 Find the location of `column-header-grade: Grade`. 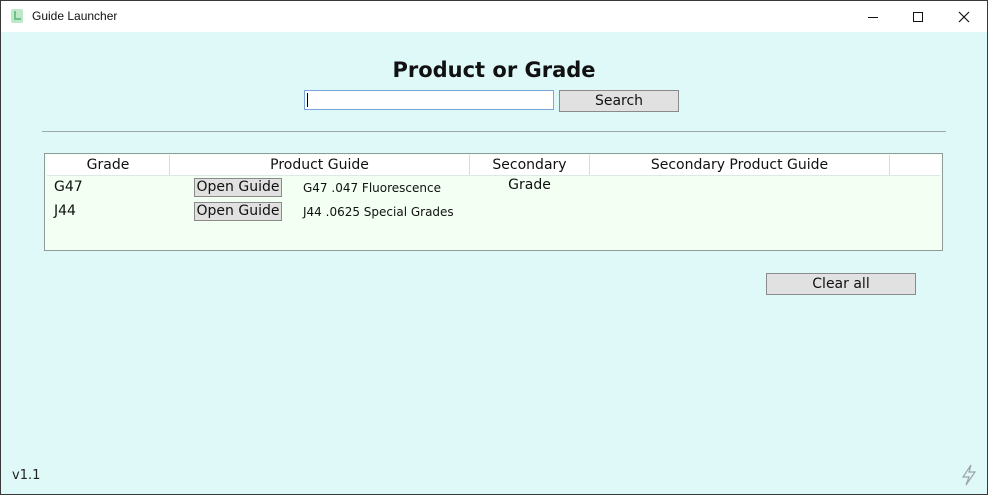

column-header-grade: Grade is located at coordinates (108, 165).